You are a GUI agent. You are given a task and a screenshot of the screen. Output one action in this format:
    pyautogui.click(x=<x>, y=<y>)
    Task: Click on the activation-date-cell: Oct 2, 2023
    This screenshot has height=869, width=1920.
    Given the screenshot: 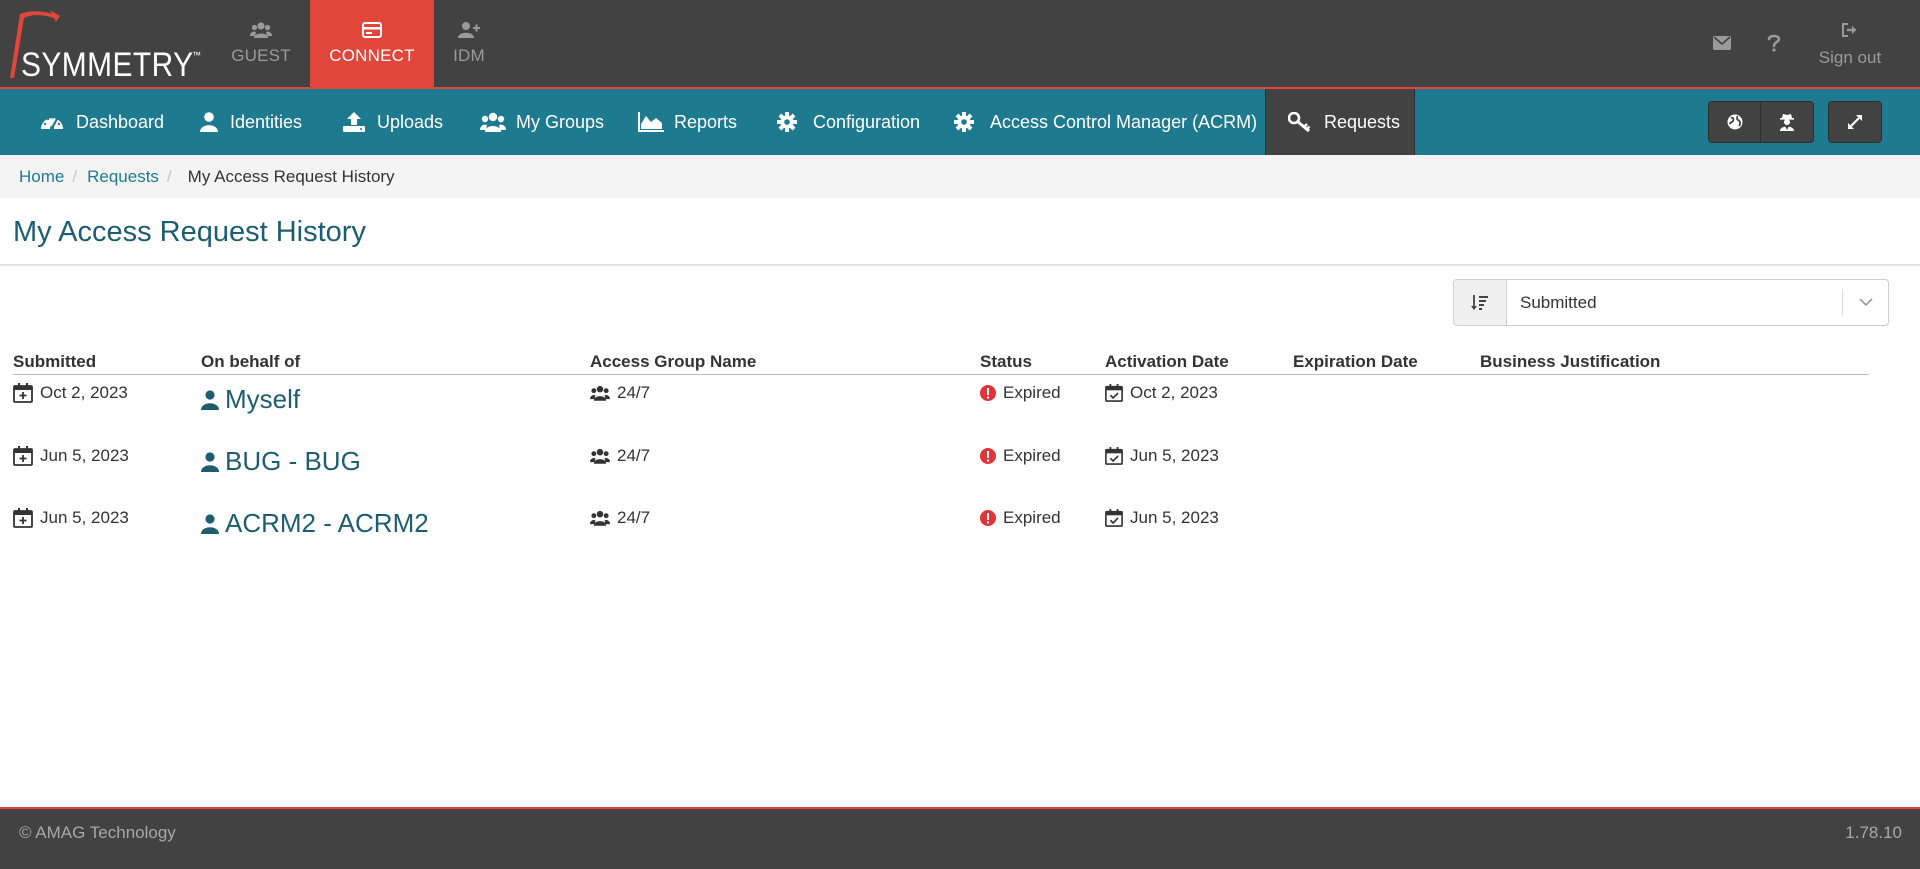 What is the action you would take?
    pyautogui.click(x=1161, y=393)
    